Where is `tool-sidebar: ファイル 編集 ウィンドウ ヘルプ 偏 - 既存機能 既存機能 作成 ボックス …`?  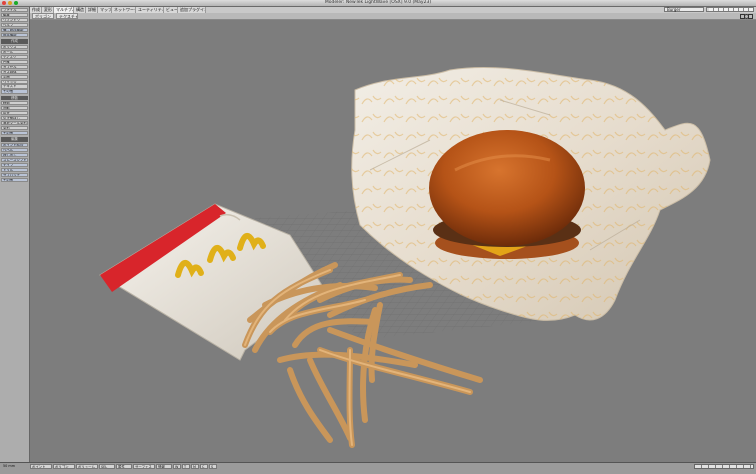 tool-sidebar: ファイル 編集 ウィンドウ ヘルプ 偏 - 既存機能 既存機能 作成 ボックス … is located at coordinates (15, 234).